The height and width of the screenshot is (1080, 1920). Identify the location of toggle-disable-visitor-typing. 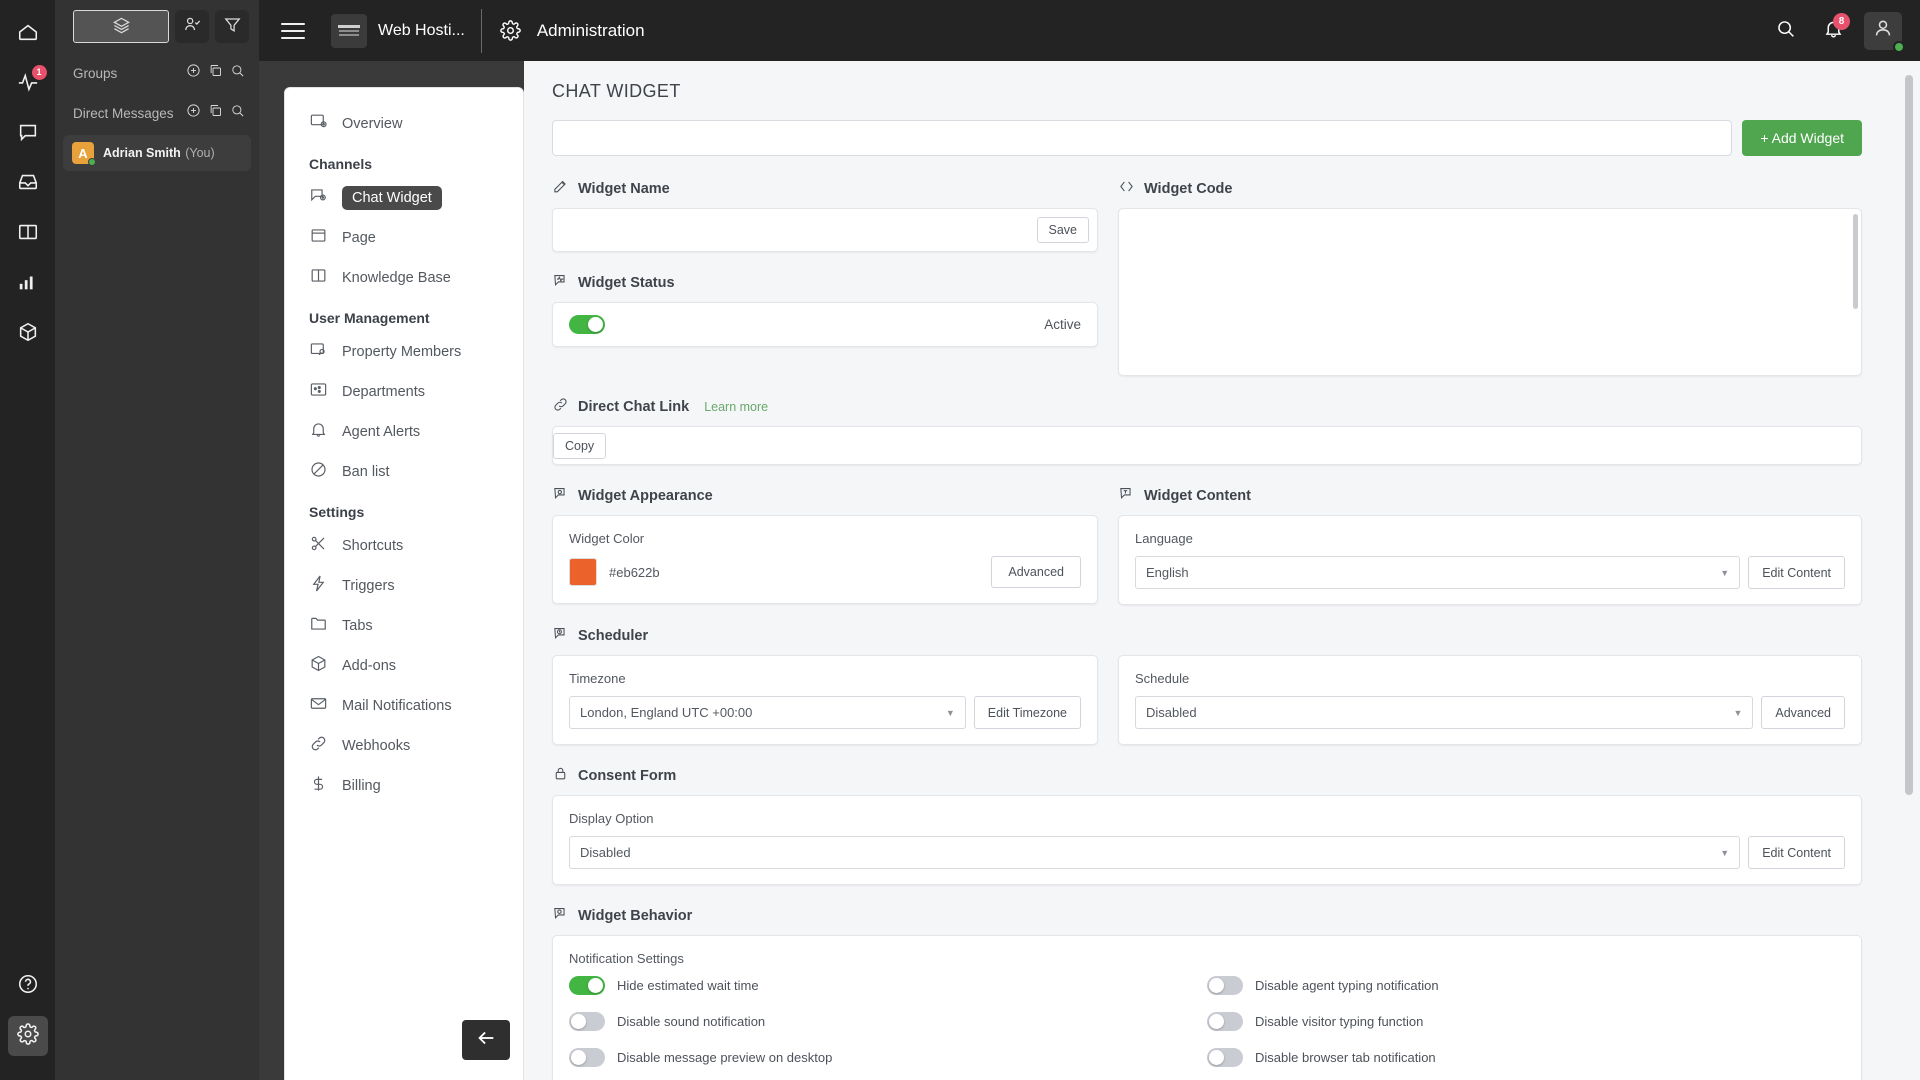
(1225, 1021).